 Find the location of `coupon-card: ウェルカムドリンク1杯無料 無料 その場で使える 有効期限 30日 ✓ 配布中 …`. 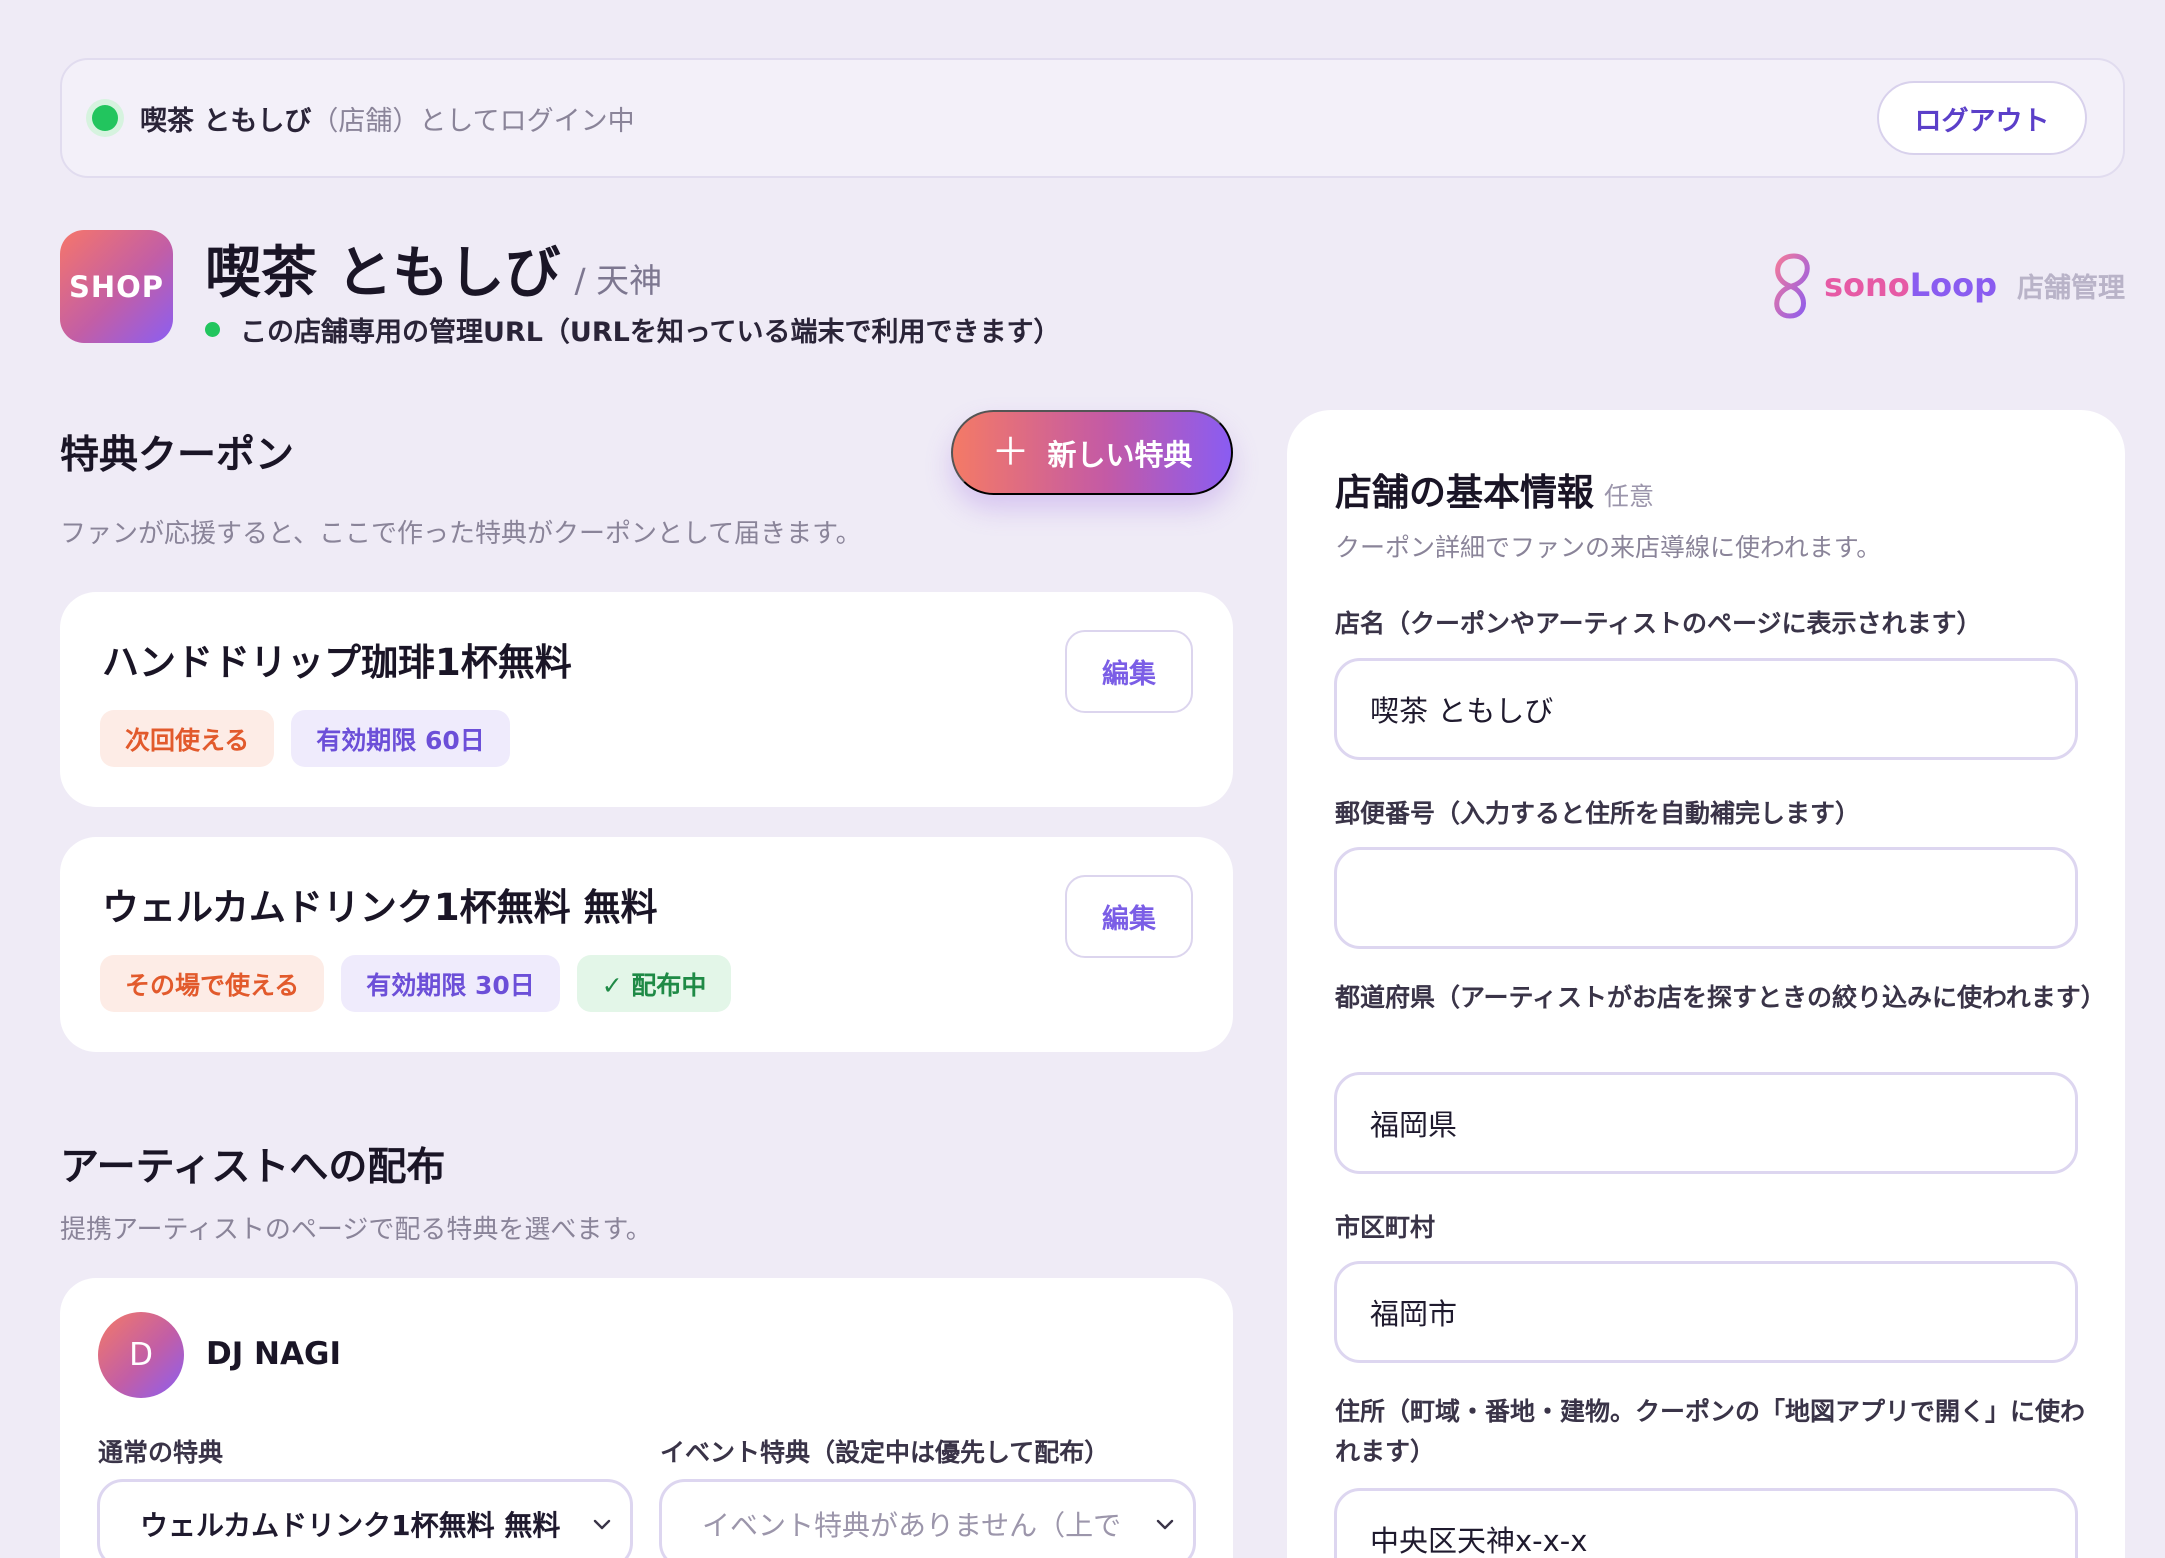

coupon-card: ウェルカムドリンク1杯無料 無料 その場で使える 有効期限 30日 ✓ 配布中 … is located at coordinates (646, 944).